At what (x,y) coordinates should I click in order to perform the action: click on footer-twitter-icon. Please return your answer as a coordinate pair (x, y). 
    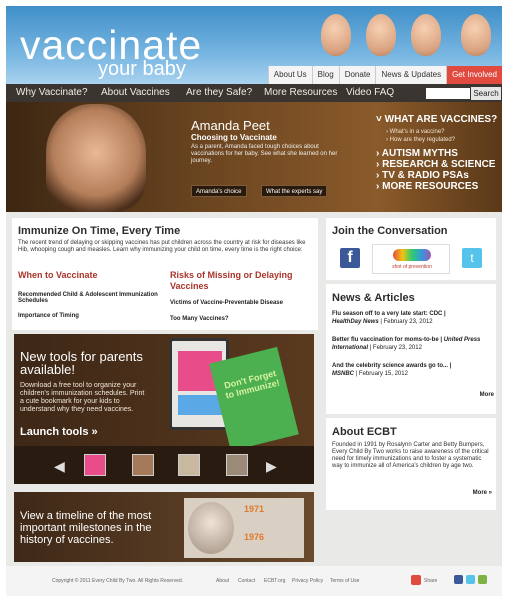
    Looking at the image, I should click on (470, 579).